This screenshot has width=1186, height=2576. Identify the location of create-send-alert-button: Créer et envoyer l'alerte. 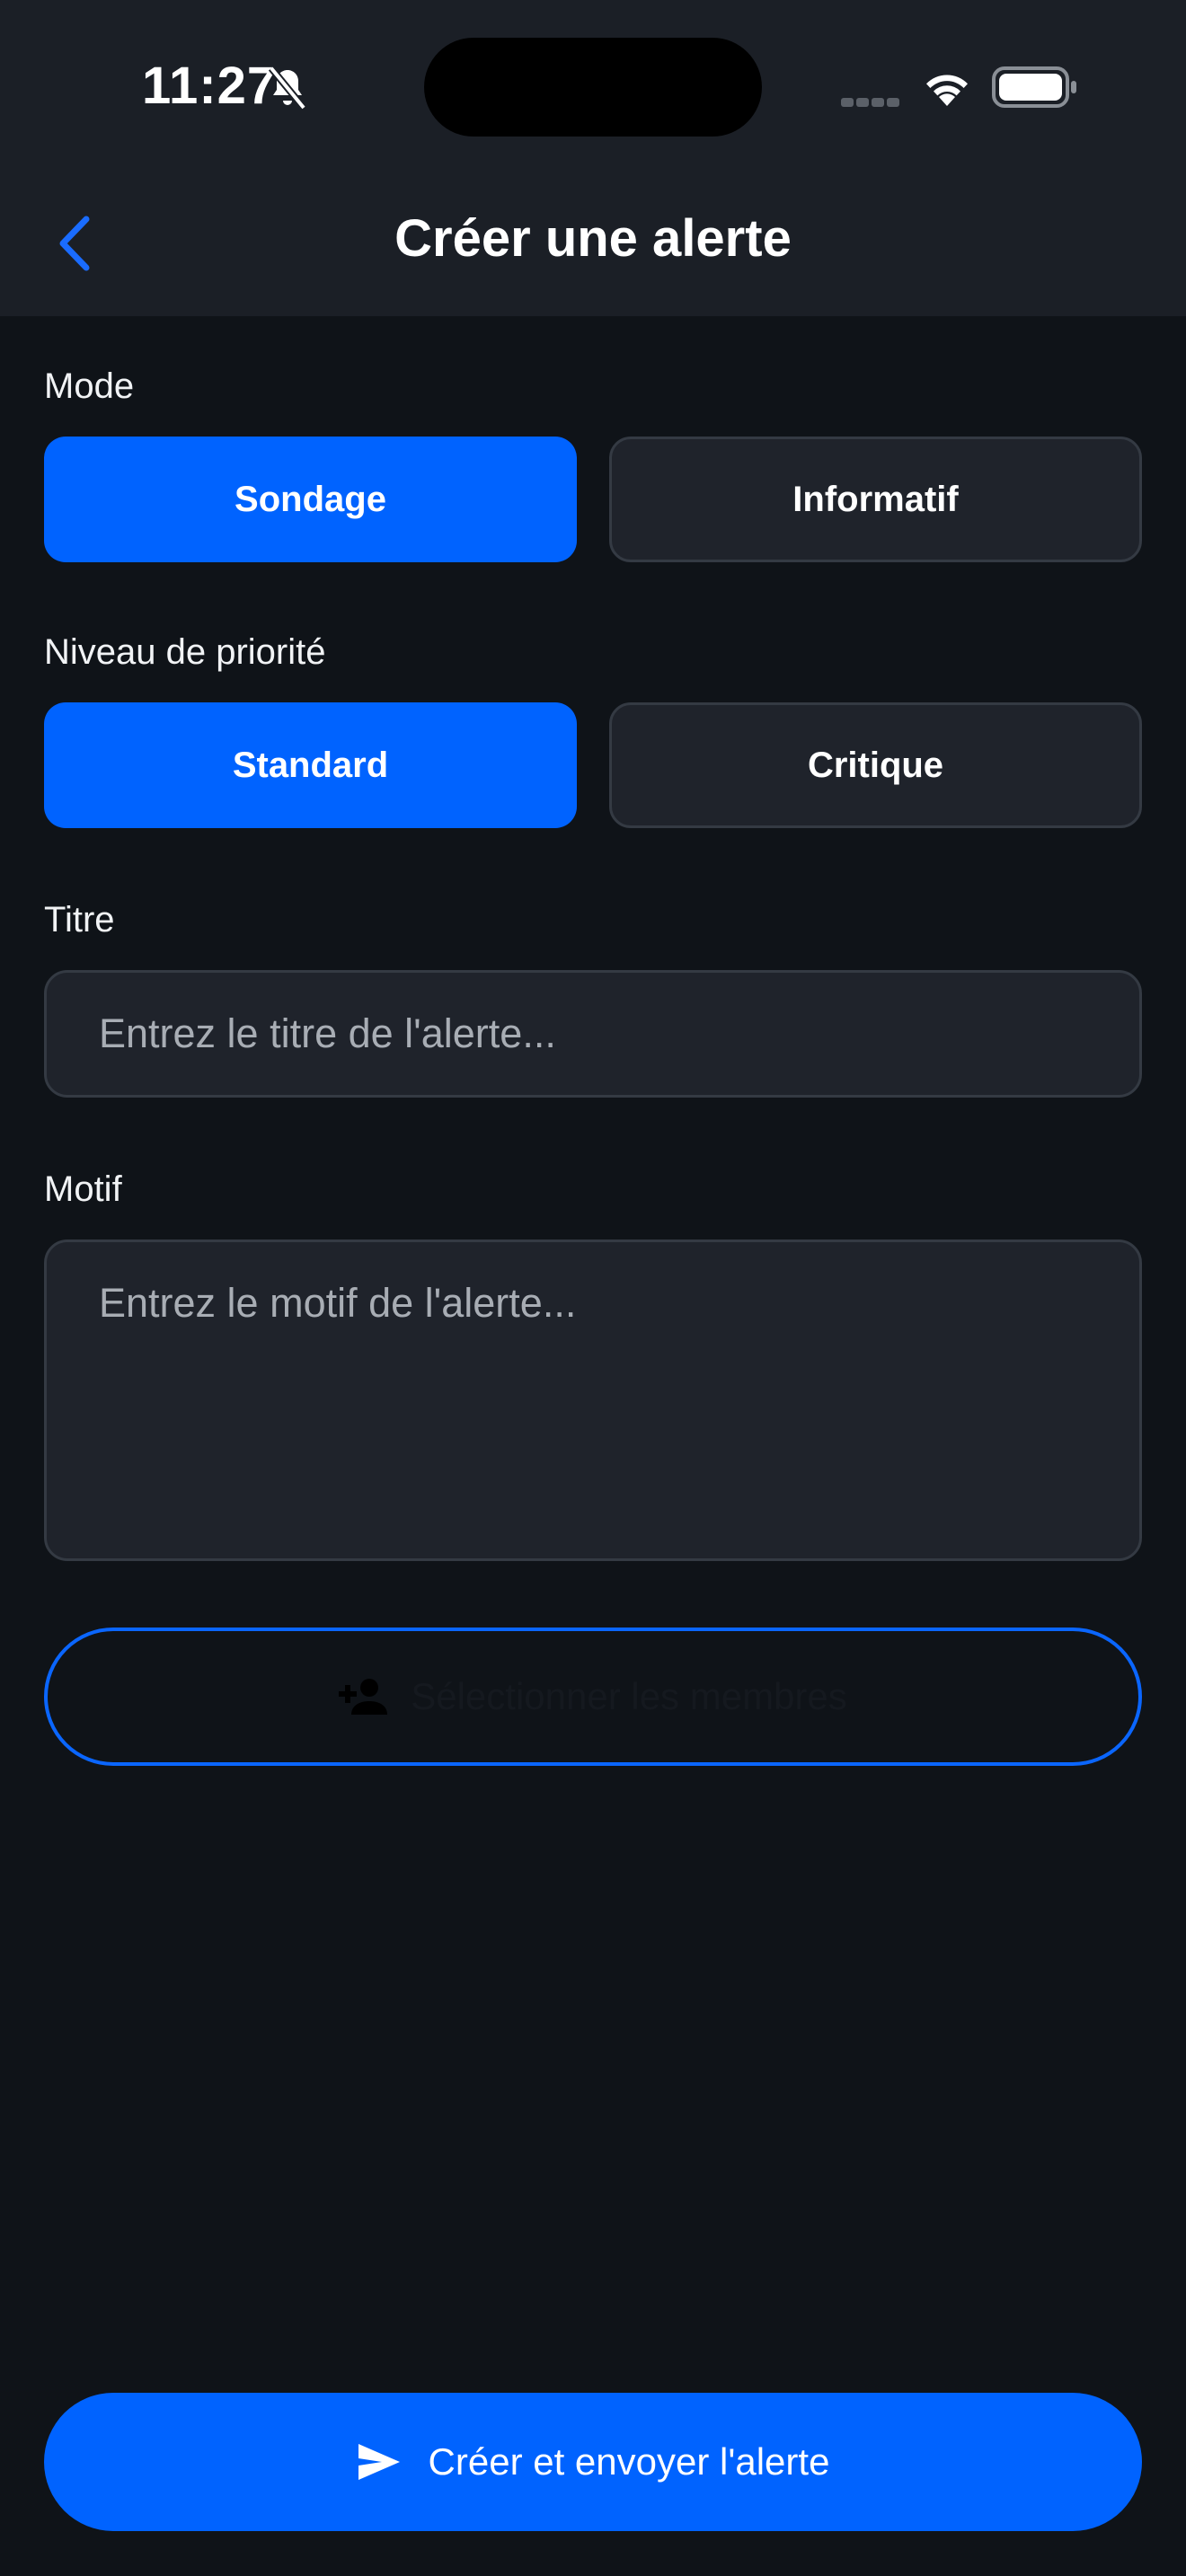
(593, 2462).